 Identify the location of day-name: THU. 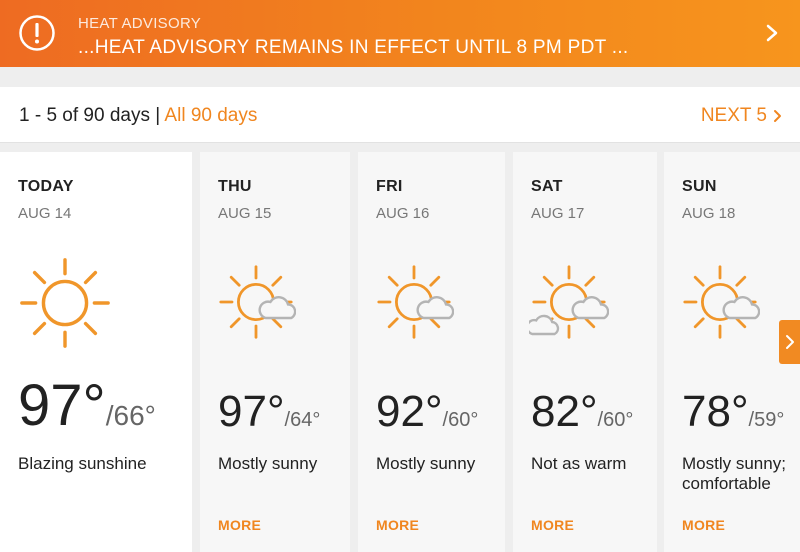
(235, 186).